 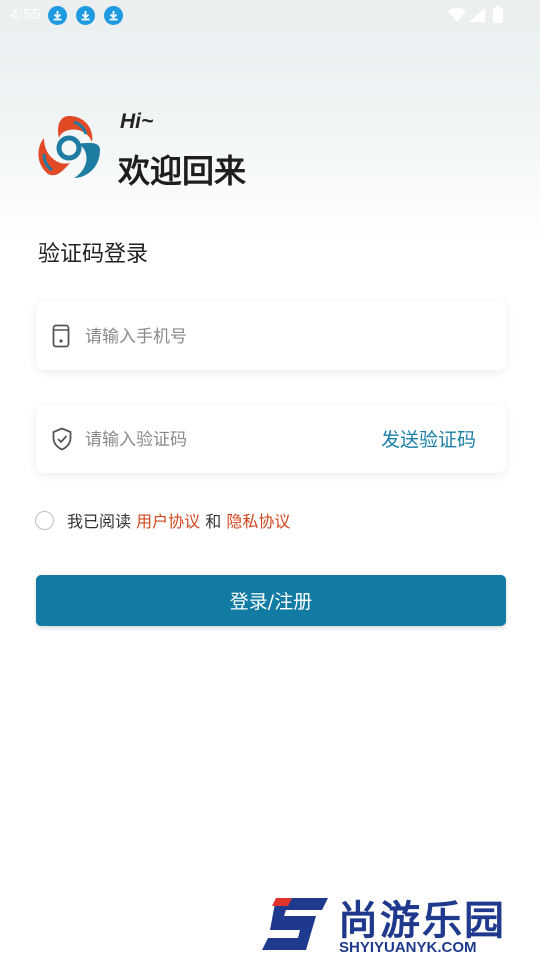 I want to click on greeting-text: Hi~, so click(x=137, y=121).